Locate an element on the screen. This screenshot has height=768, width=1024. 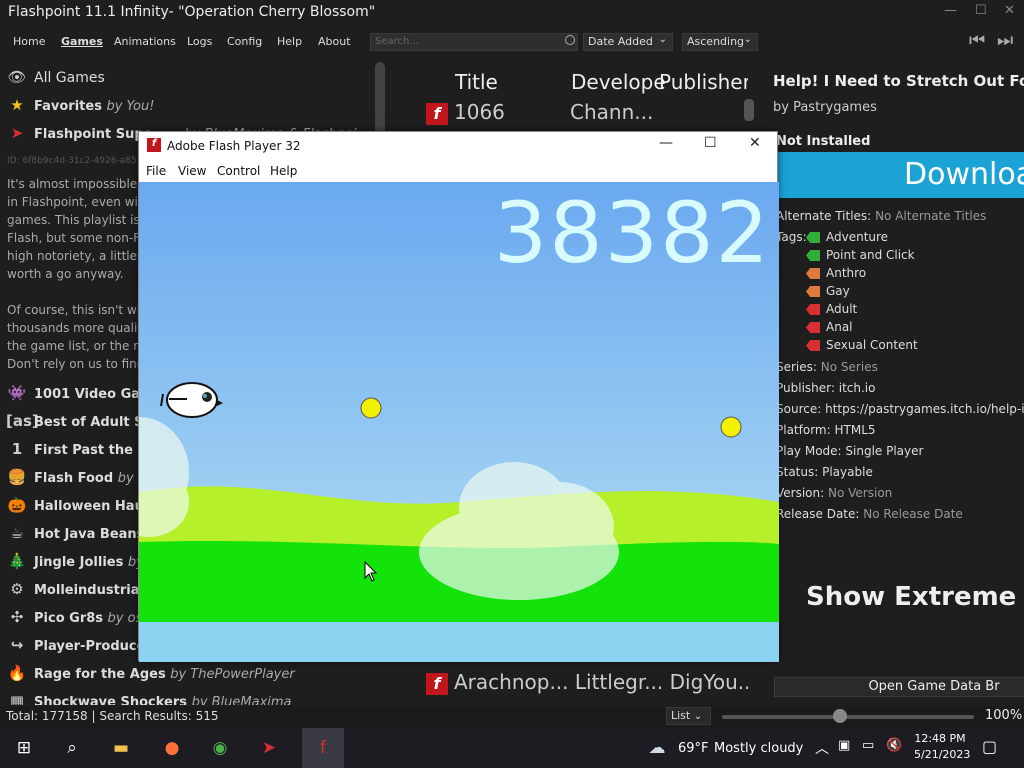
release-date-row: Release Date: No Release Date is located at coordinates (869, 514).